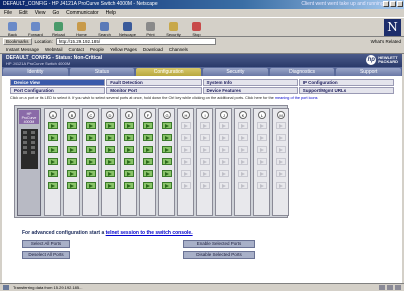  Describe the element at coordinates (52, 162) in the screenshot. I see `module-slot: A` at that location.